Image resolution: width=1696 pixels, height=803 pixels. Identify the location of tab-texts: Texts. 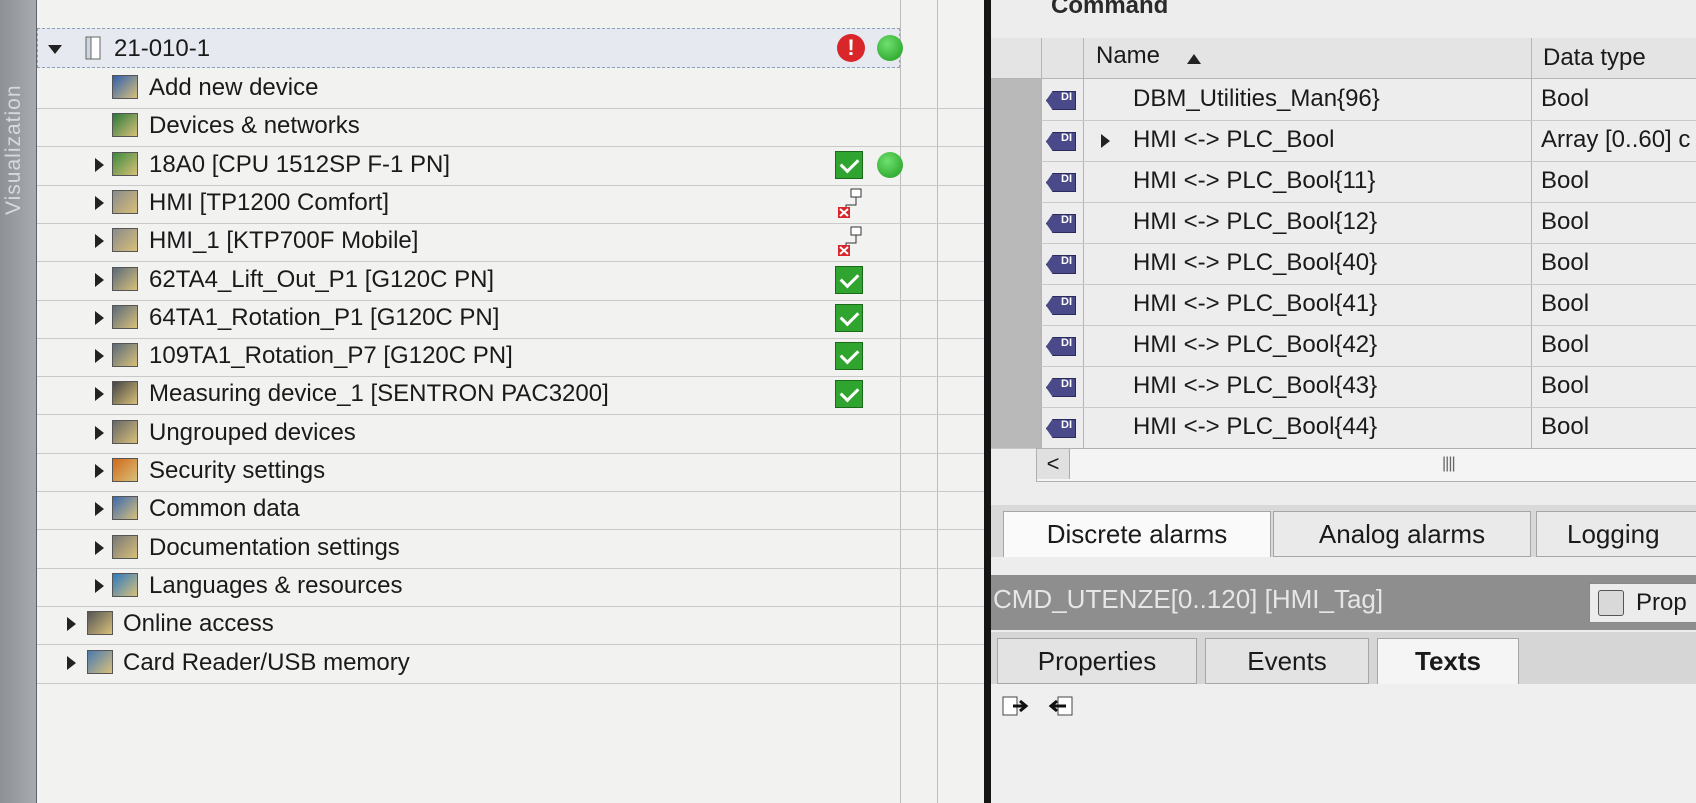
(1448, 661).